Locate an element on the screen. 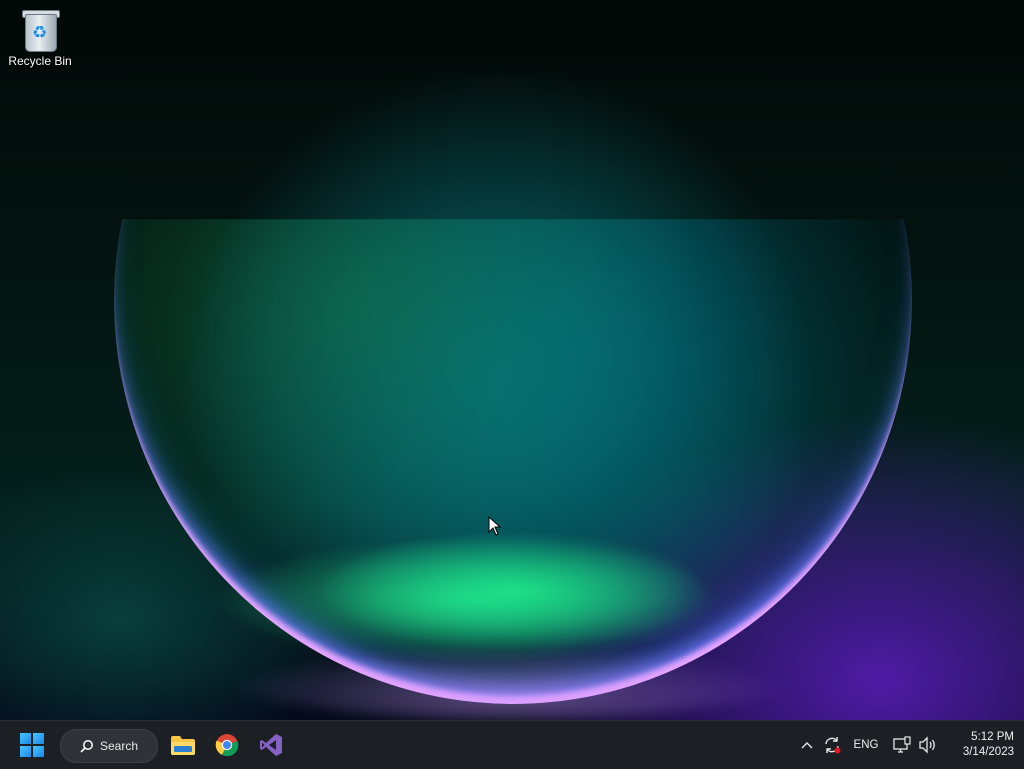 This screenshot has width=1024, height=769. desktop-icon-recycle-bin: ♻ Recycle Bin is located at coordinates (40, 41).